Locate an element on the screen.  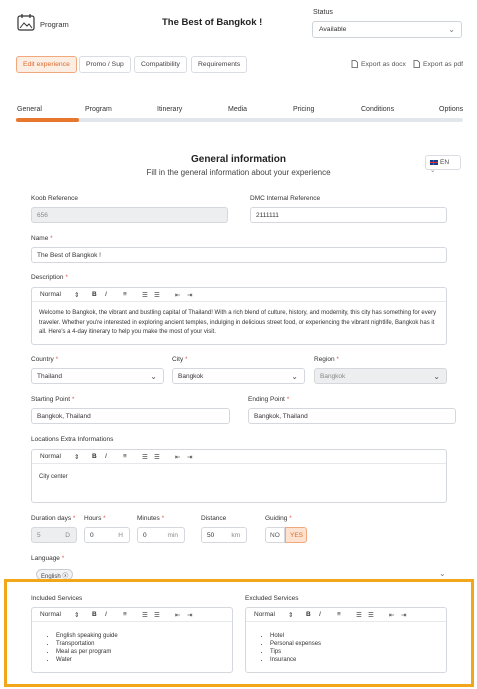
section-title: General information is located at coordinates (238, 159).